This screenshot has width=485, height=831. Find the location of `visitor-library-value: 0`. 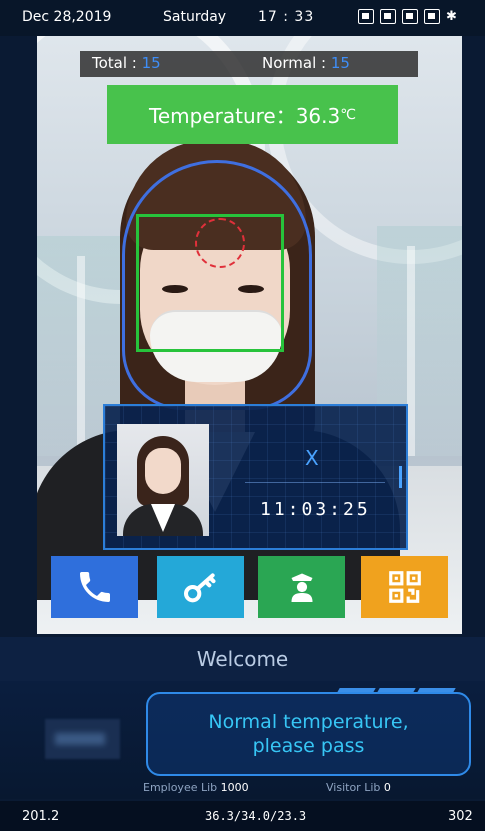

visitor-library-value: 0 is located at coordinates (387, 787).